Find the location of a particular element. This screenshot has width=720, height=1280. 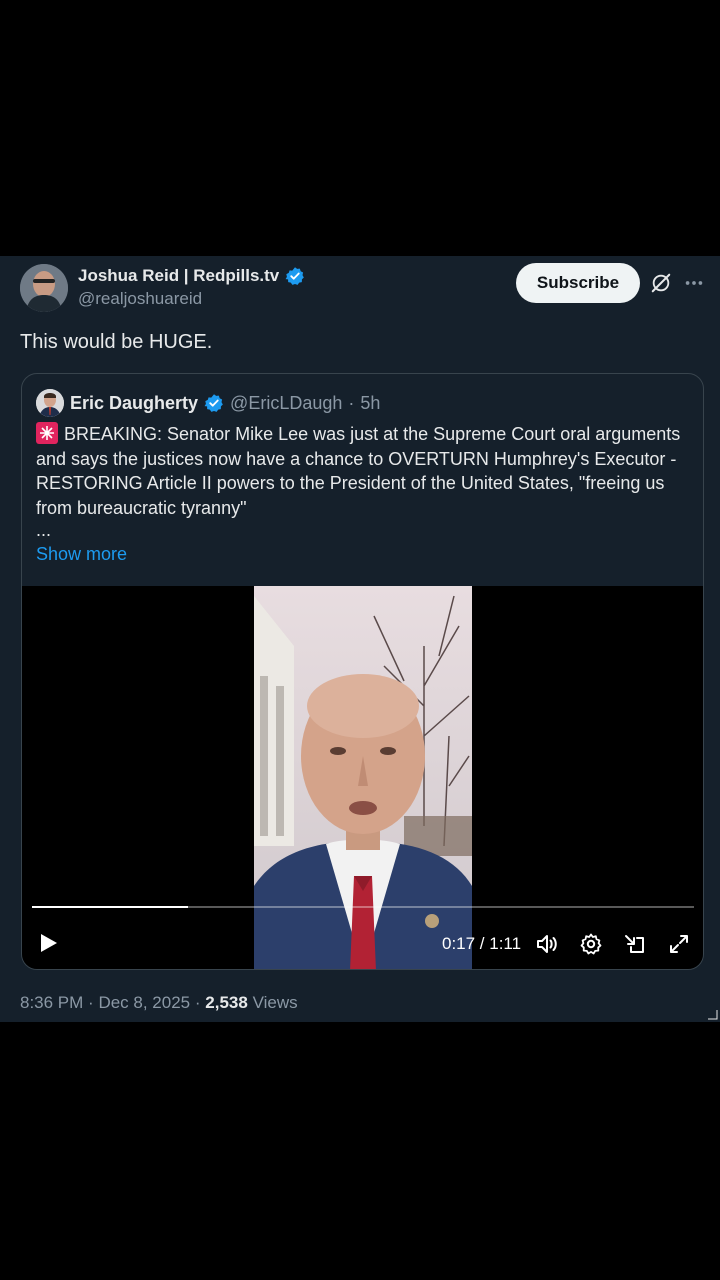

quoted-header: Eric Daugherty @EricLDaugh · 5h is located at coordinates (225, 403).